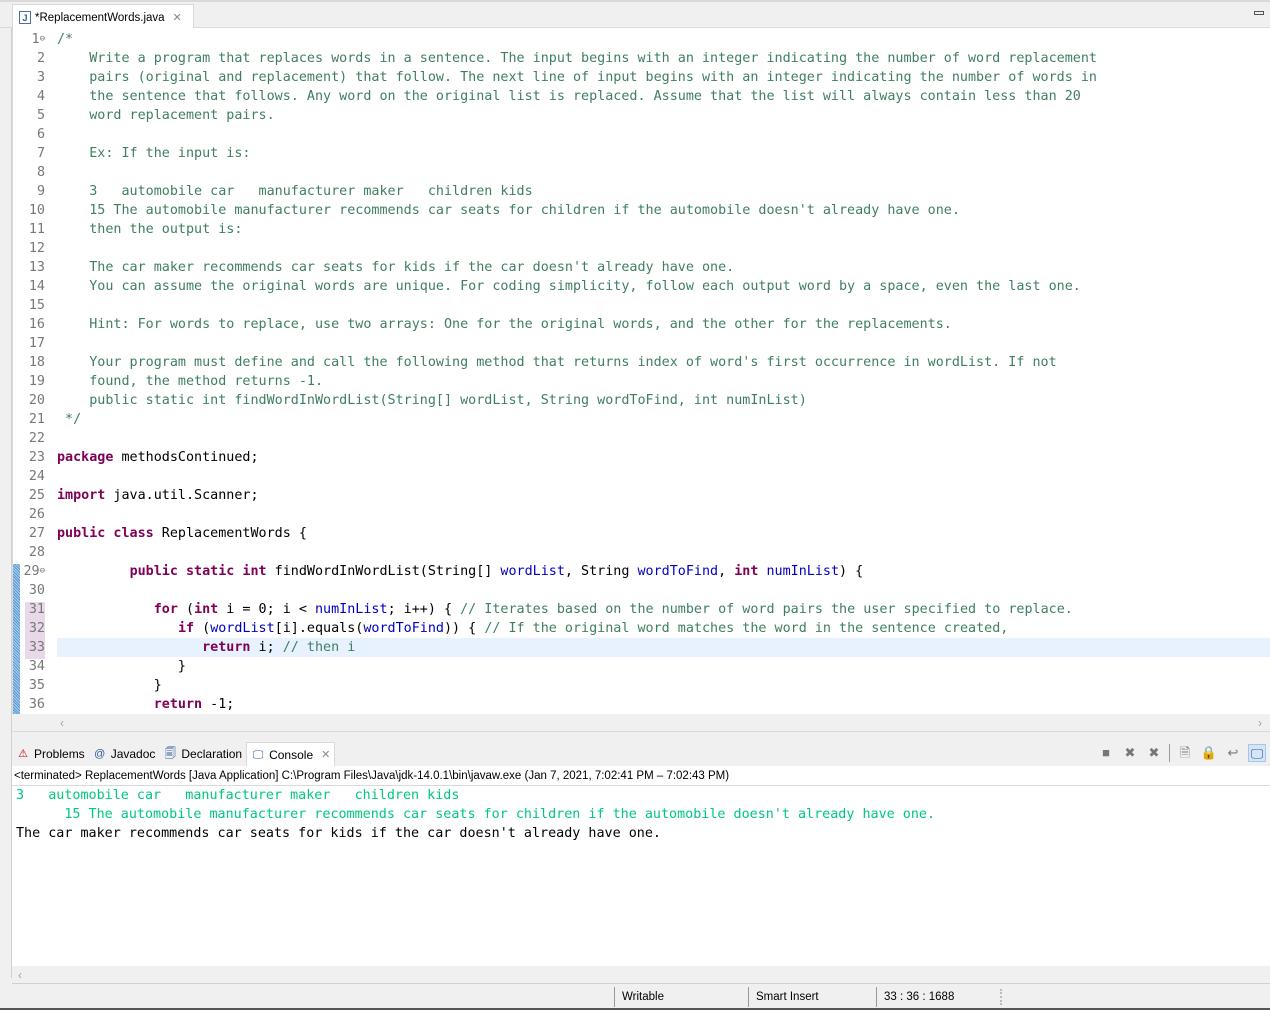  I want to click on code-line: 12, so click(641, 248).